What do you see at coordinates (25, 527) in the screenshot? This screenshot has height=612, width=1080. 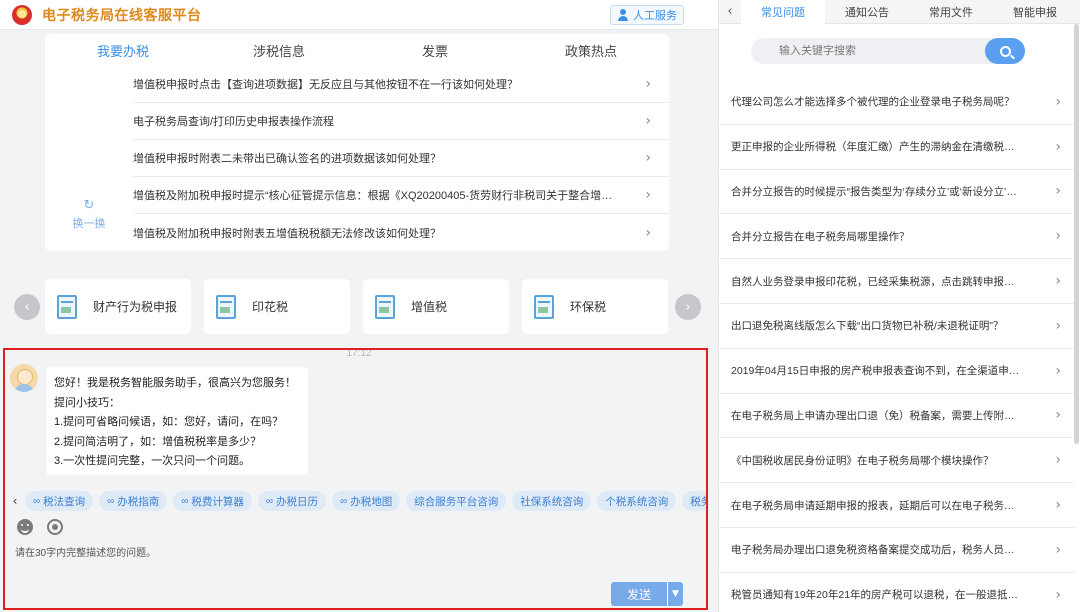 I see `emoji-icon` at bounding box center [25, 527].